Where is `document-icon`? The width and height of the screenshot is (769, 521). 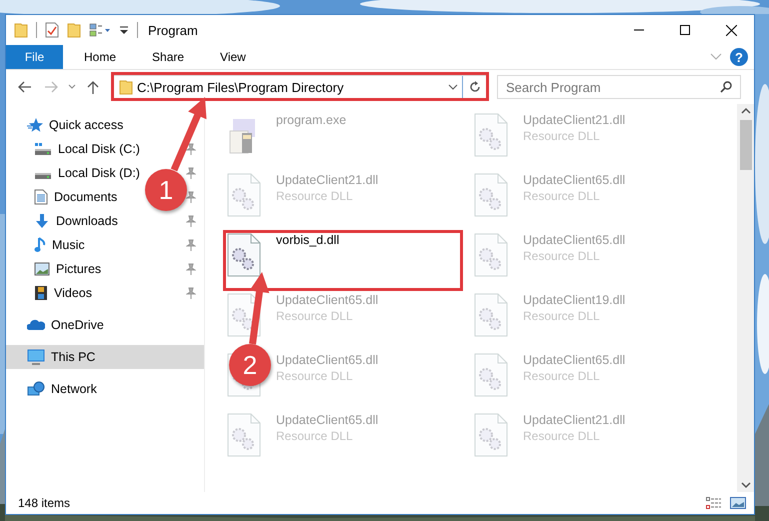 document-icon is located at coordinates (41, 197).